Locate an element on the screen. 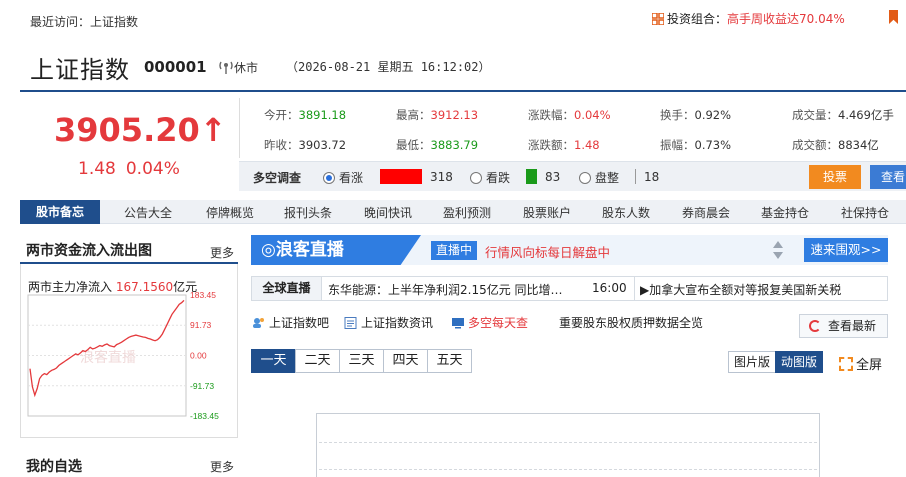 The width and height of the screenshot is (906, 477). title-divider is located at coordinates (463, 91).